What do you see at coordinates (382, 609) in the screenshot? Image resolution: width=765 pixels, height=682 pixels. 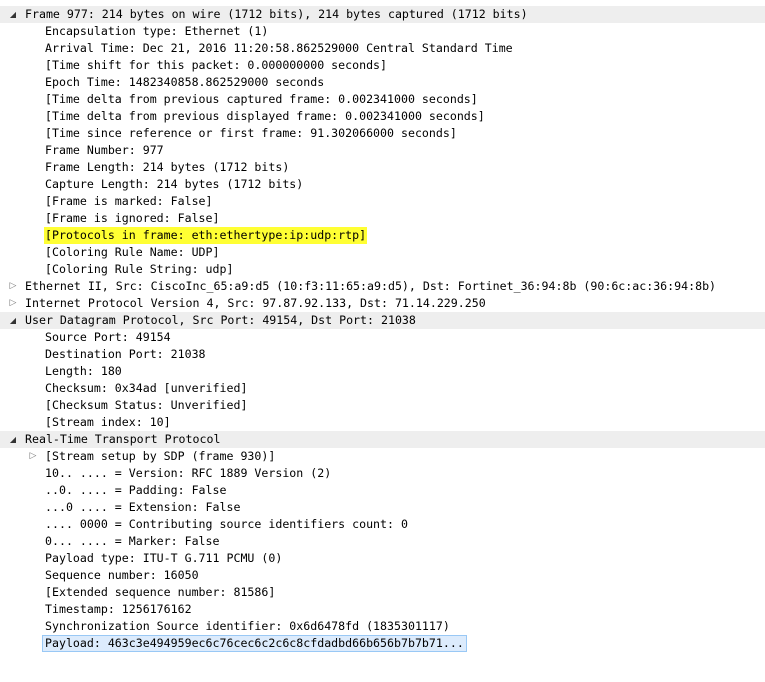 I see `tree-field-row: Timestamp: 1256176162` at bounding box center [382, 609].